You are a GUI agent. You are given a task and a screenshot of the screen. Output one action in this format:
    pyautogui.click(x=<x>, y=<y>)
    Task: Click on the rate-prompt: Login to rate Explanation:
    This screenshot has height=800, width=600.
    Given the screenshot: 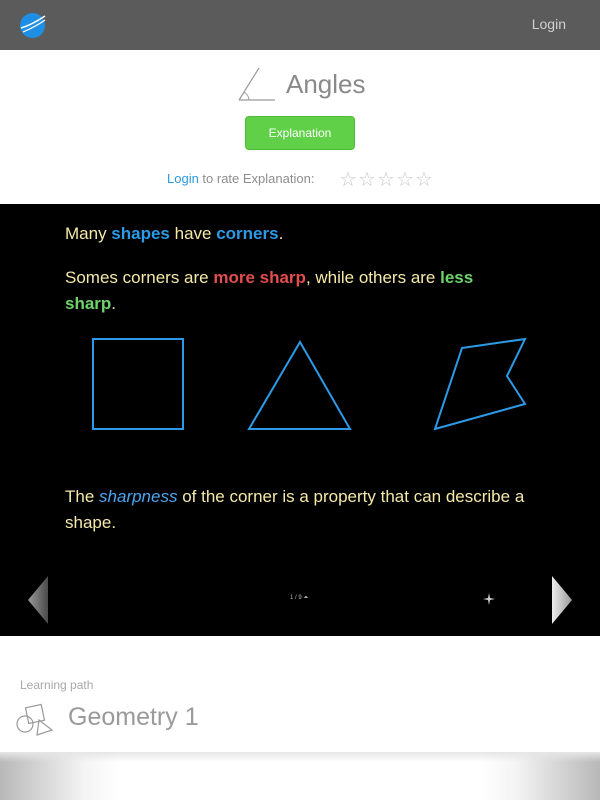 What is the action you would take?
    pyautogui.click(x=240, y=178)
    